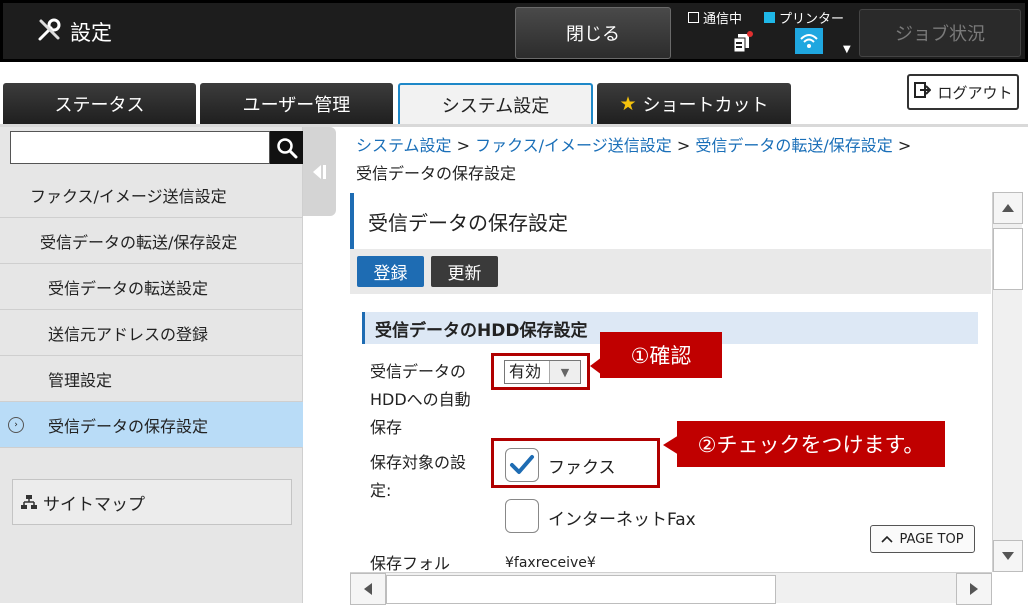  Describe the element at coordinates (593, 33) in the screenshot. I see `close-button: 閉じる` at that location.